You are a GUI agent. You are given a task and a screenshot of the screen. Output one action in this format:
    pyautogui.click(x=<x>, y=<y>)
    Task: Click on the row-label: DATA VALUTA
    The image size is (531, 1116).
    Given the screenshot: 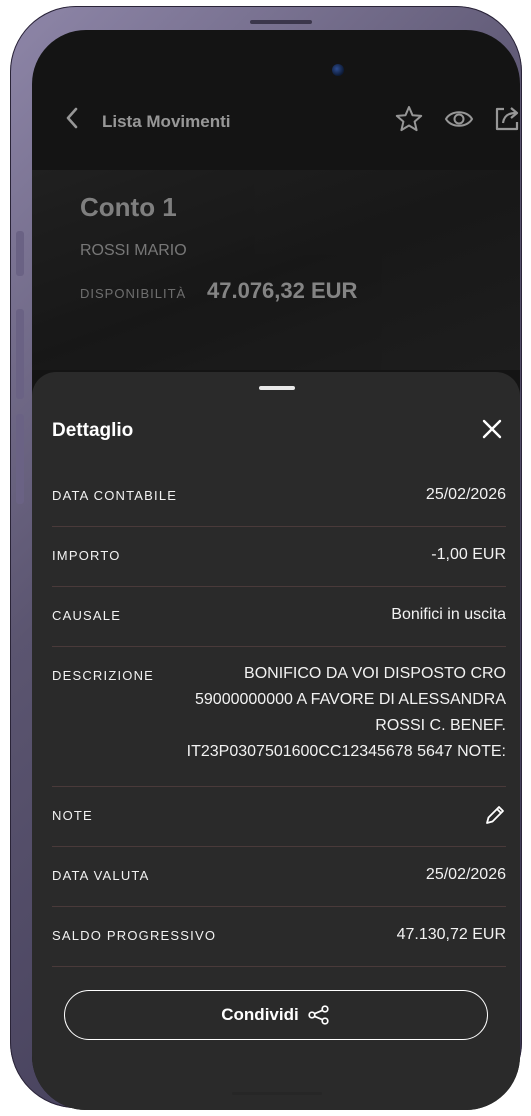 What is the action you would take?
    pyautogui.click(x=101, y=875)
    